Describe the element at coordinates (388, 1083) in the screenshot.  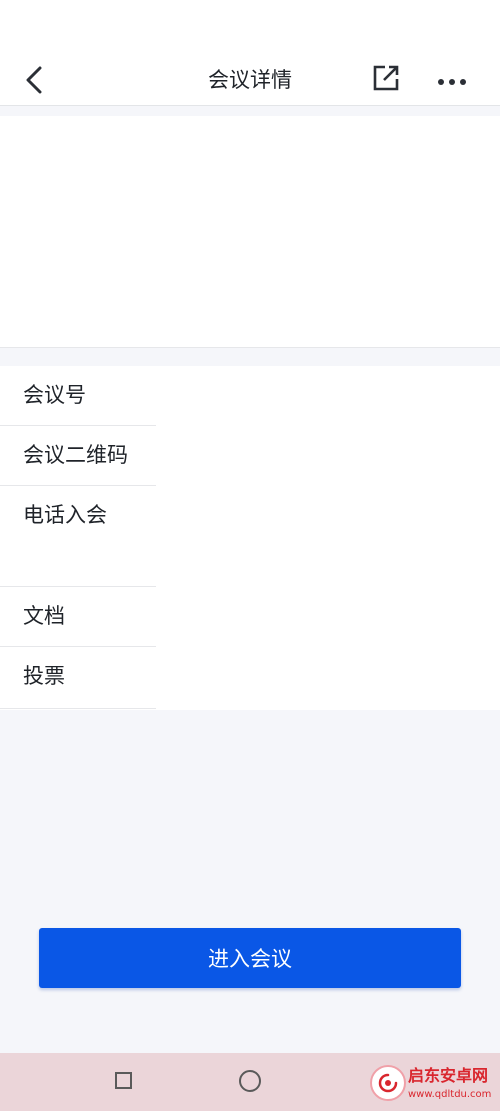
I see `watermark-logo-icon` at that location.